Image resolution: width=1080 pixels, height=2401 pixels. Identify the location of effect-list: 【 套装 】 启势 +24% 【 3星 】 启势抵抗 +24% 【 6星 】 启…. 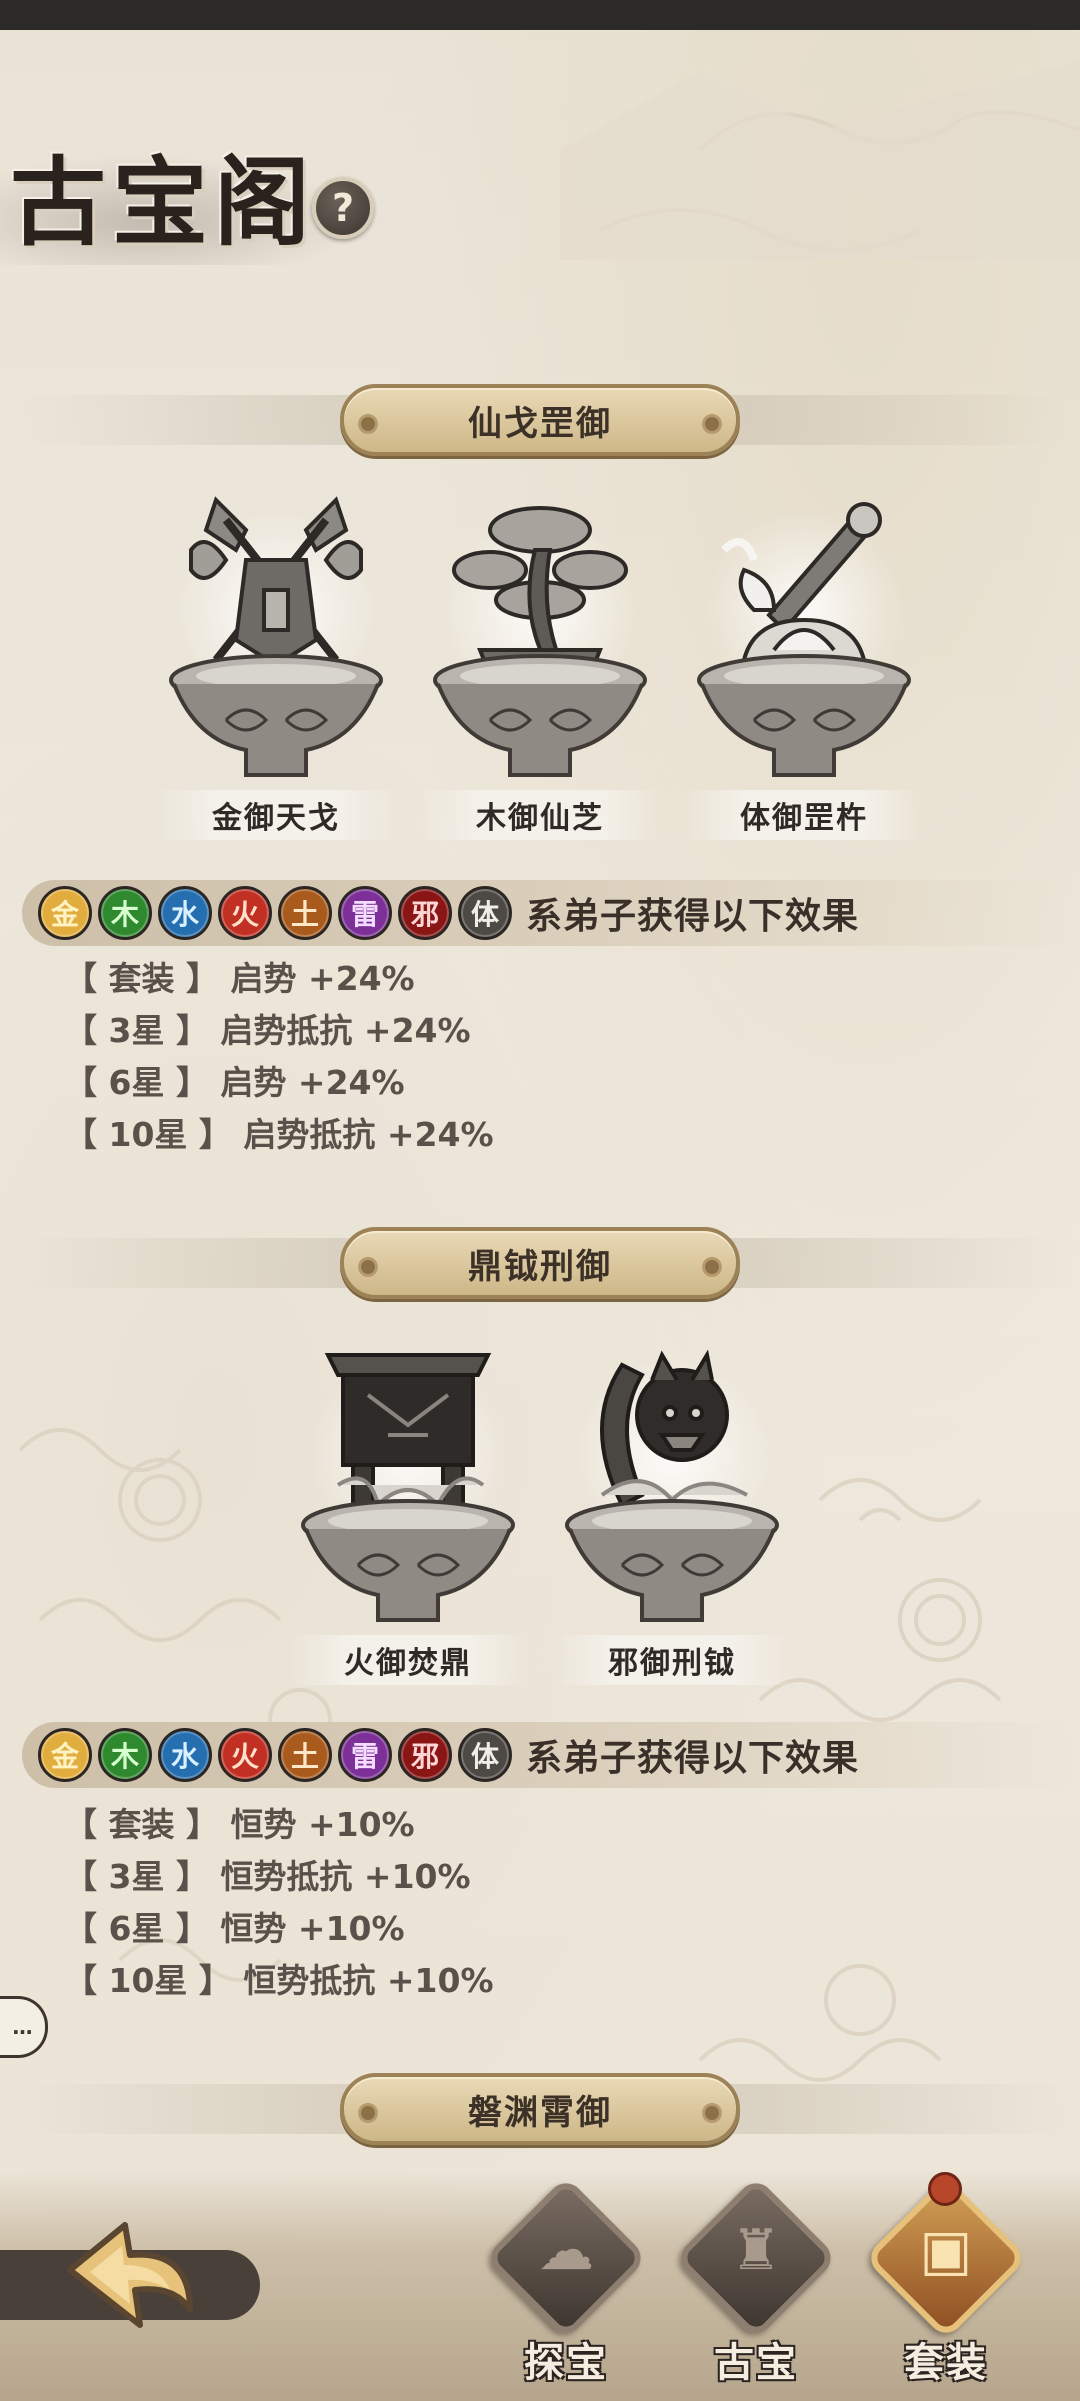
(279, 1054).